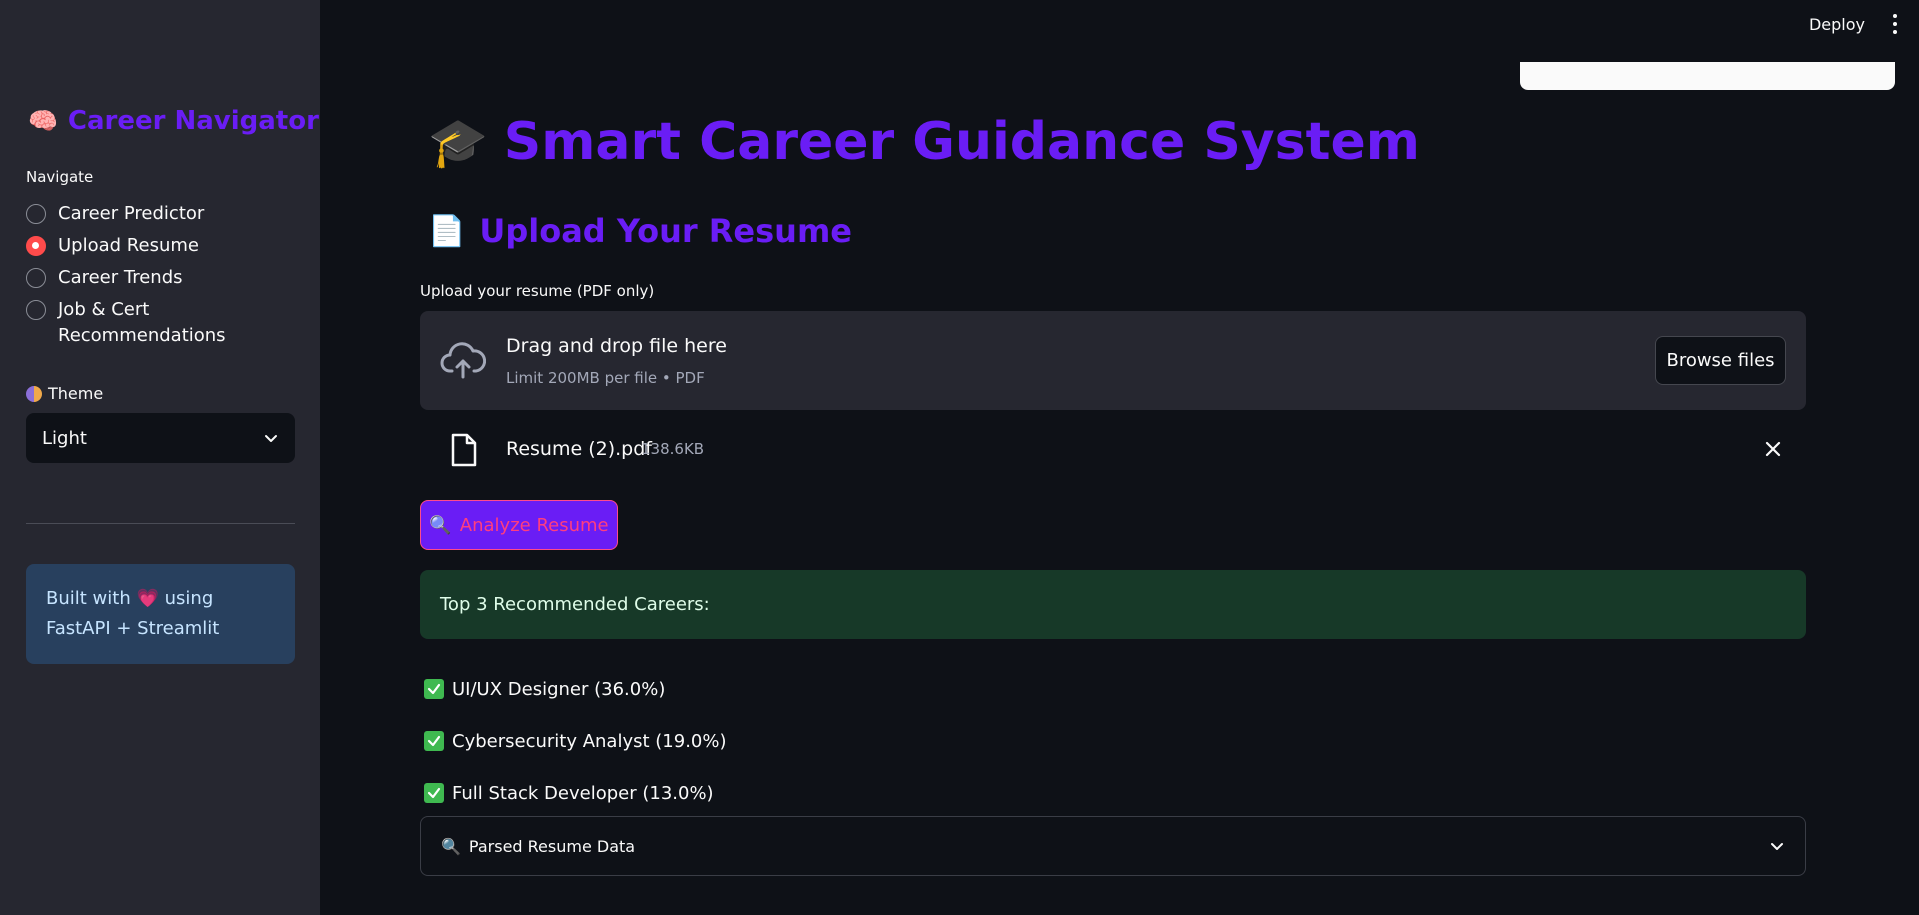 This screenshot has width=1919, height=915. What do you see at coordinates (464, 450) in the screenshot?
I see `file-icon` at bounding box center [464, 450].